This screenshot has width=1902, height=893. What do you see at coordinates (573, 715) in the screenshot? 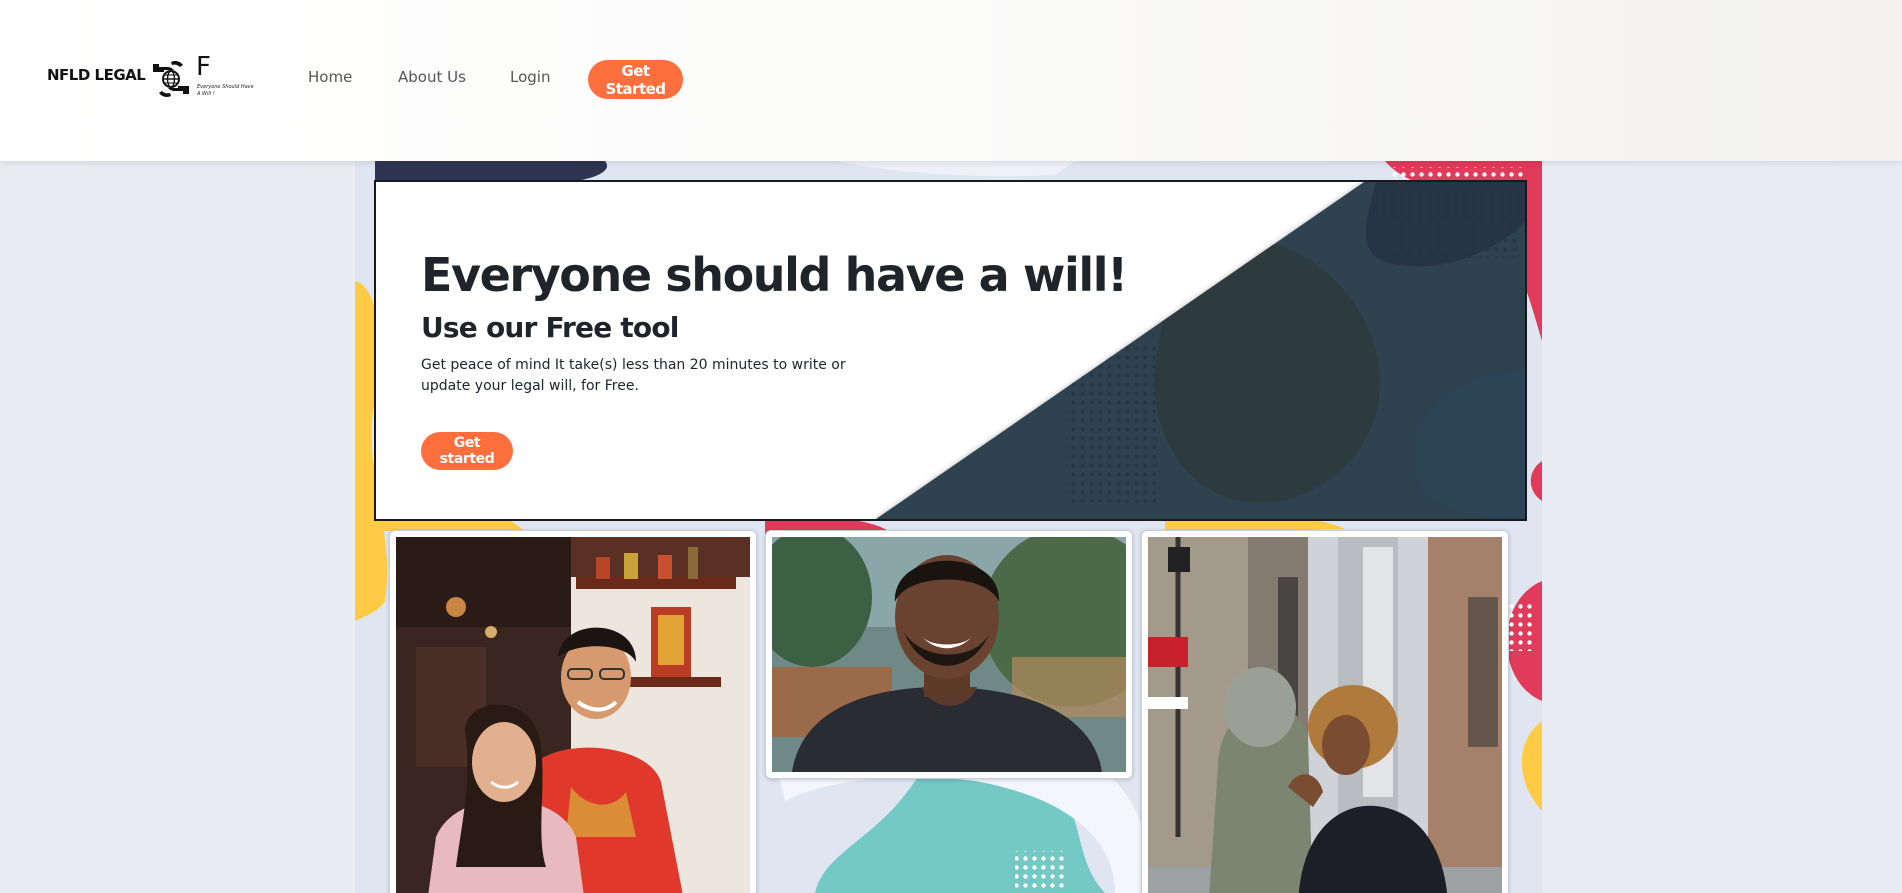
I see `family-photo` at bounding box center [573, 715].